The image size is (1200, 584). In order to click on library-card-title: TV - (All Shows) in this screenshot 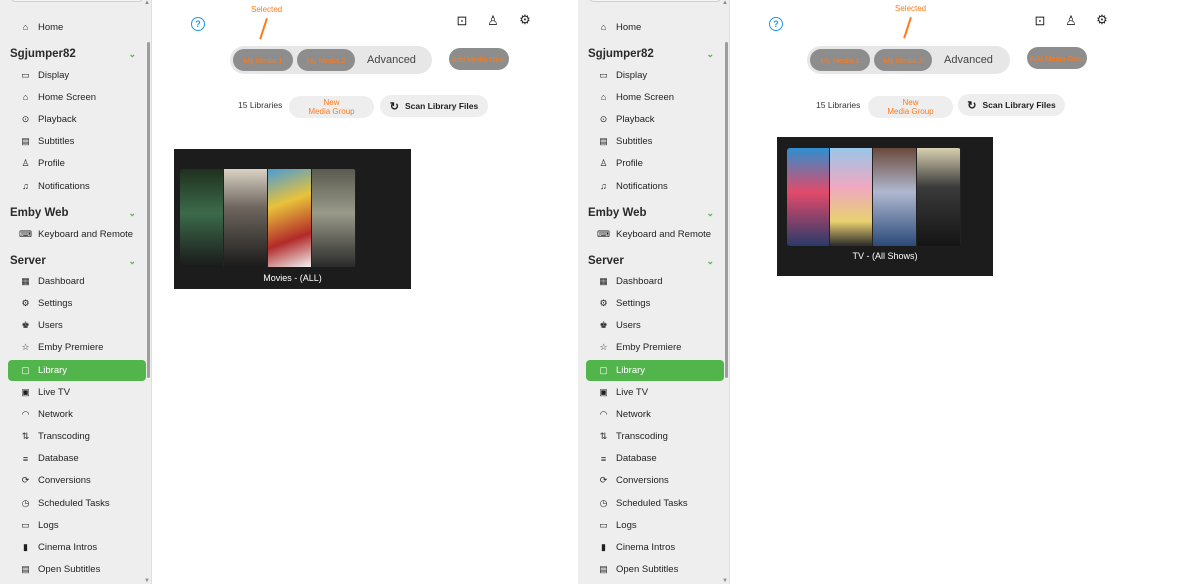, I will do `click(885, 256)`.